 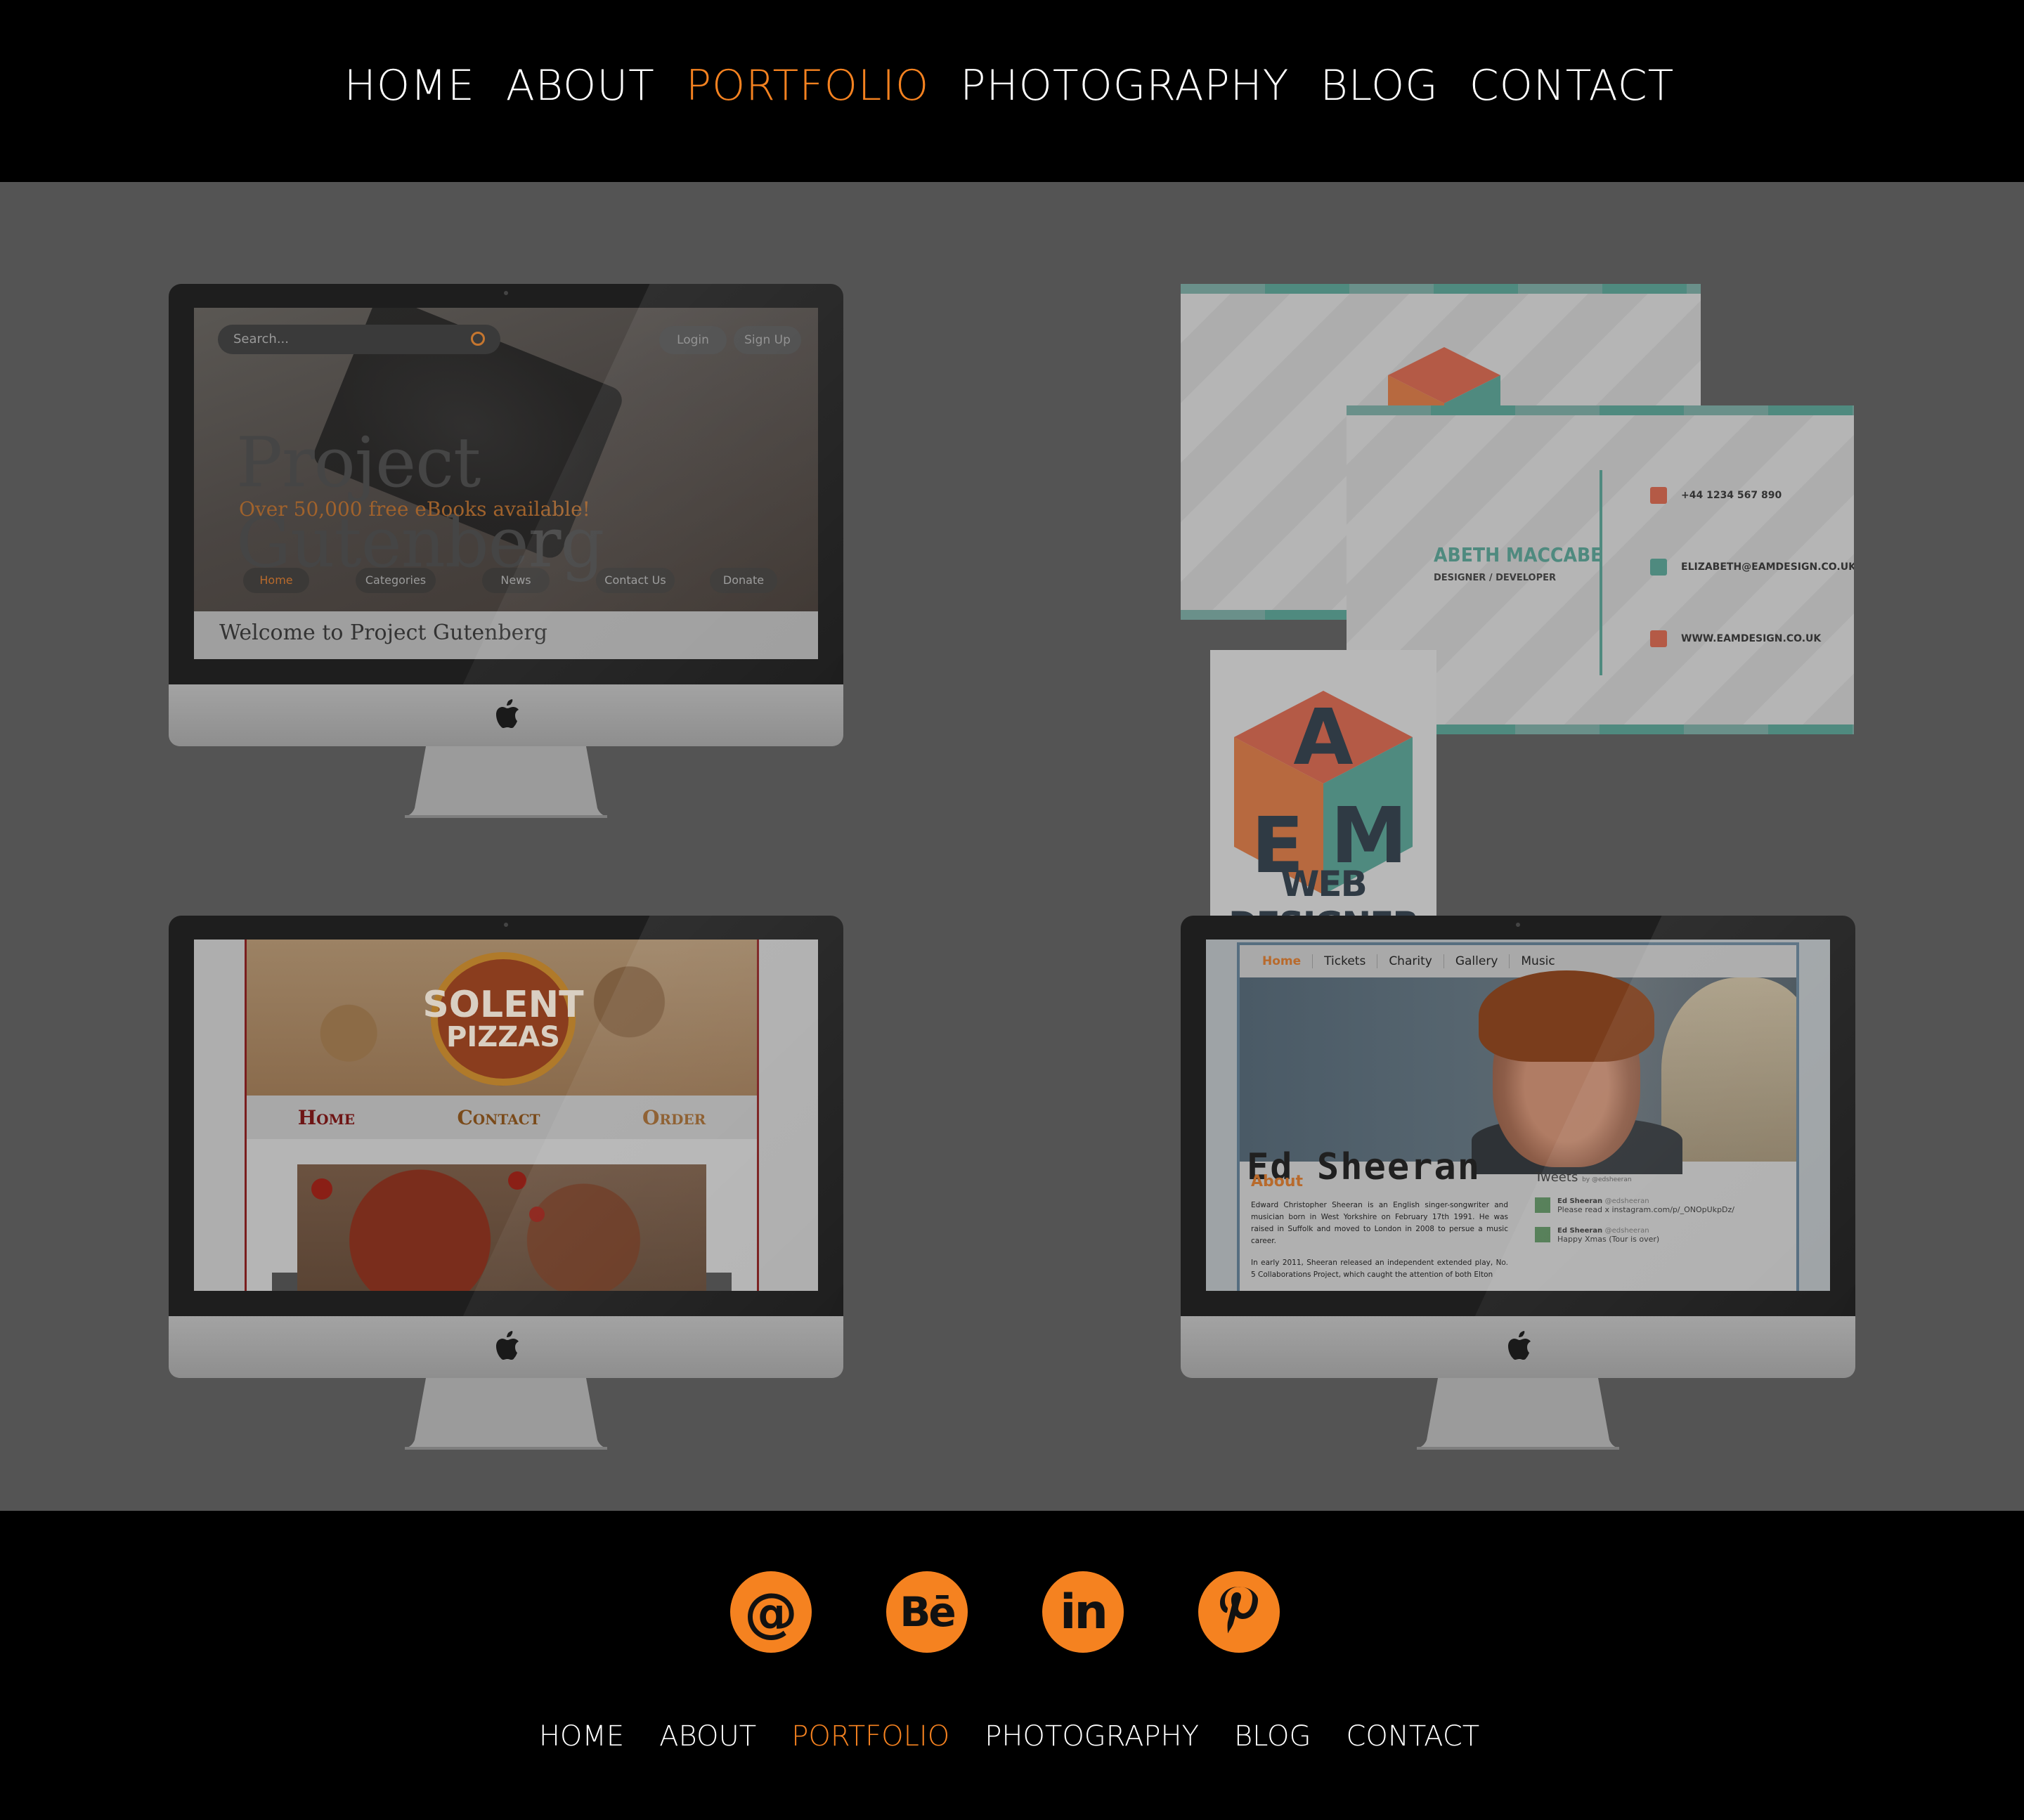 What do you see at coordinates (1658, 495) in the screenshot?
I see `phone-icon` at bounding box center [1658, 495].